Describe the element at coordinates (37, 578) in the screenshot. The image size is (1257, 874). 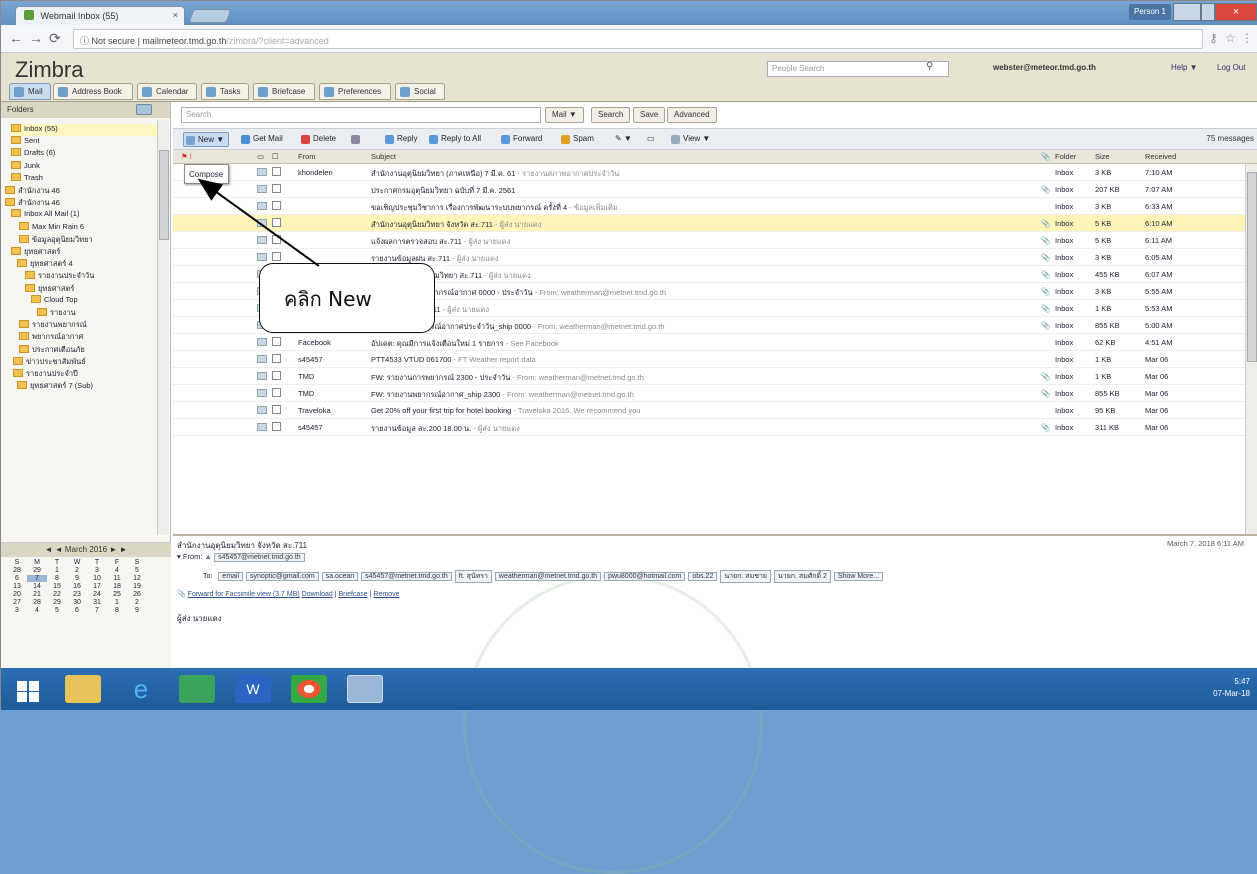
I see `calendar-date: 7` at that location.